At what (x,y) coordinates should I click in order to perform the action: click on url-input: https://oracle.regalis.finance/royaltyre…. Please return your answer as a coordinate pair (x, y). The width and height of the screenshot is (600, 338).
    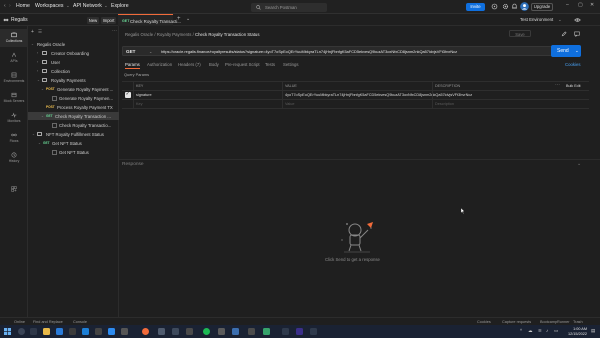
    Looking at the image, I should click on (309, 51).